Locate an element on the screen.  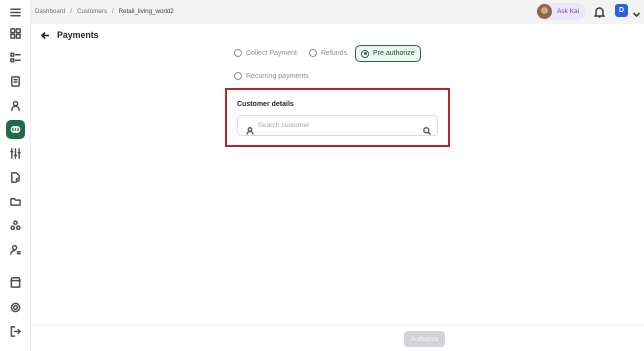
ask-kai-label: Ask Kai is located at coordinates (568, 11).